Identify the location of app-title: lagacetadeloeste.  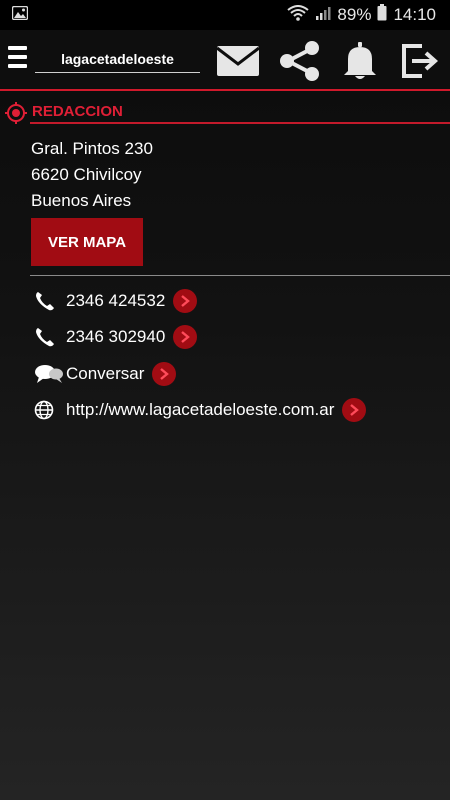
(117, 59).